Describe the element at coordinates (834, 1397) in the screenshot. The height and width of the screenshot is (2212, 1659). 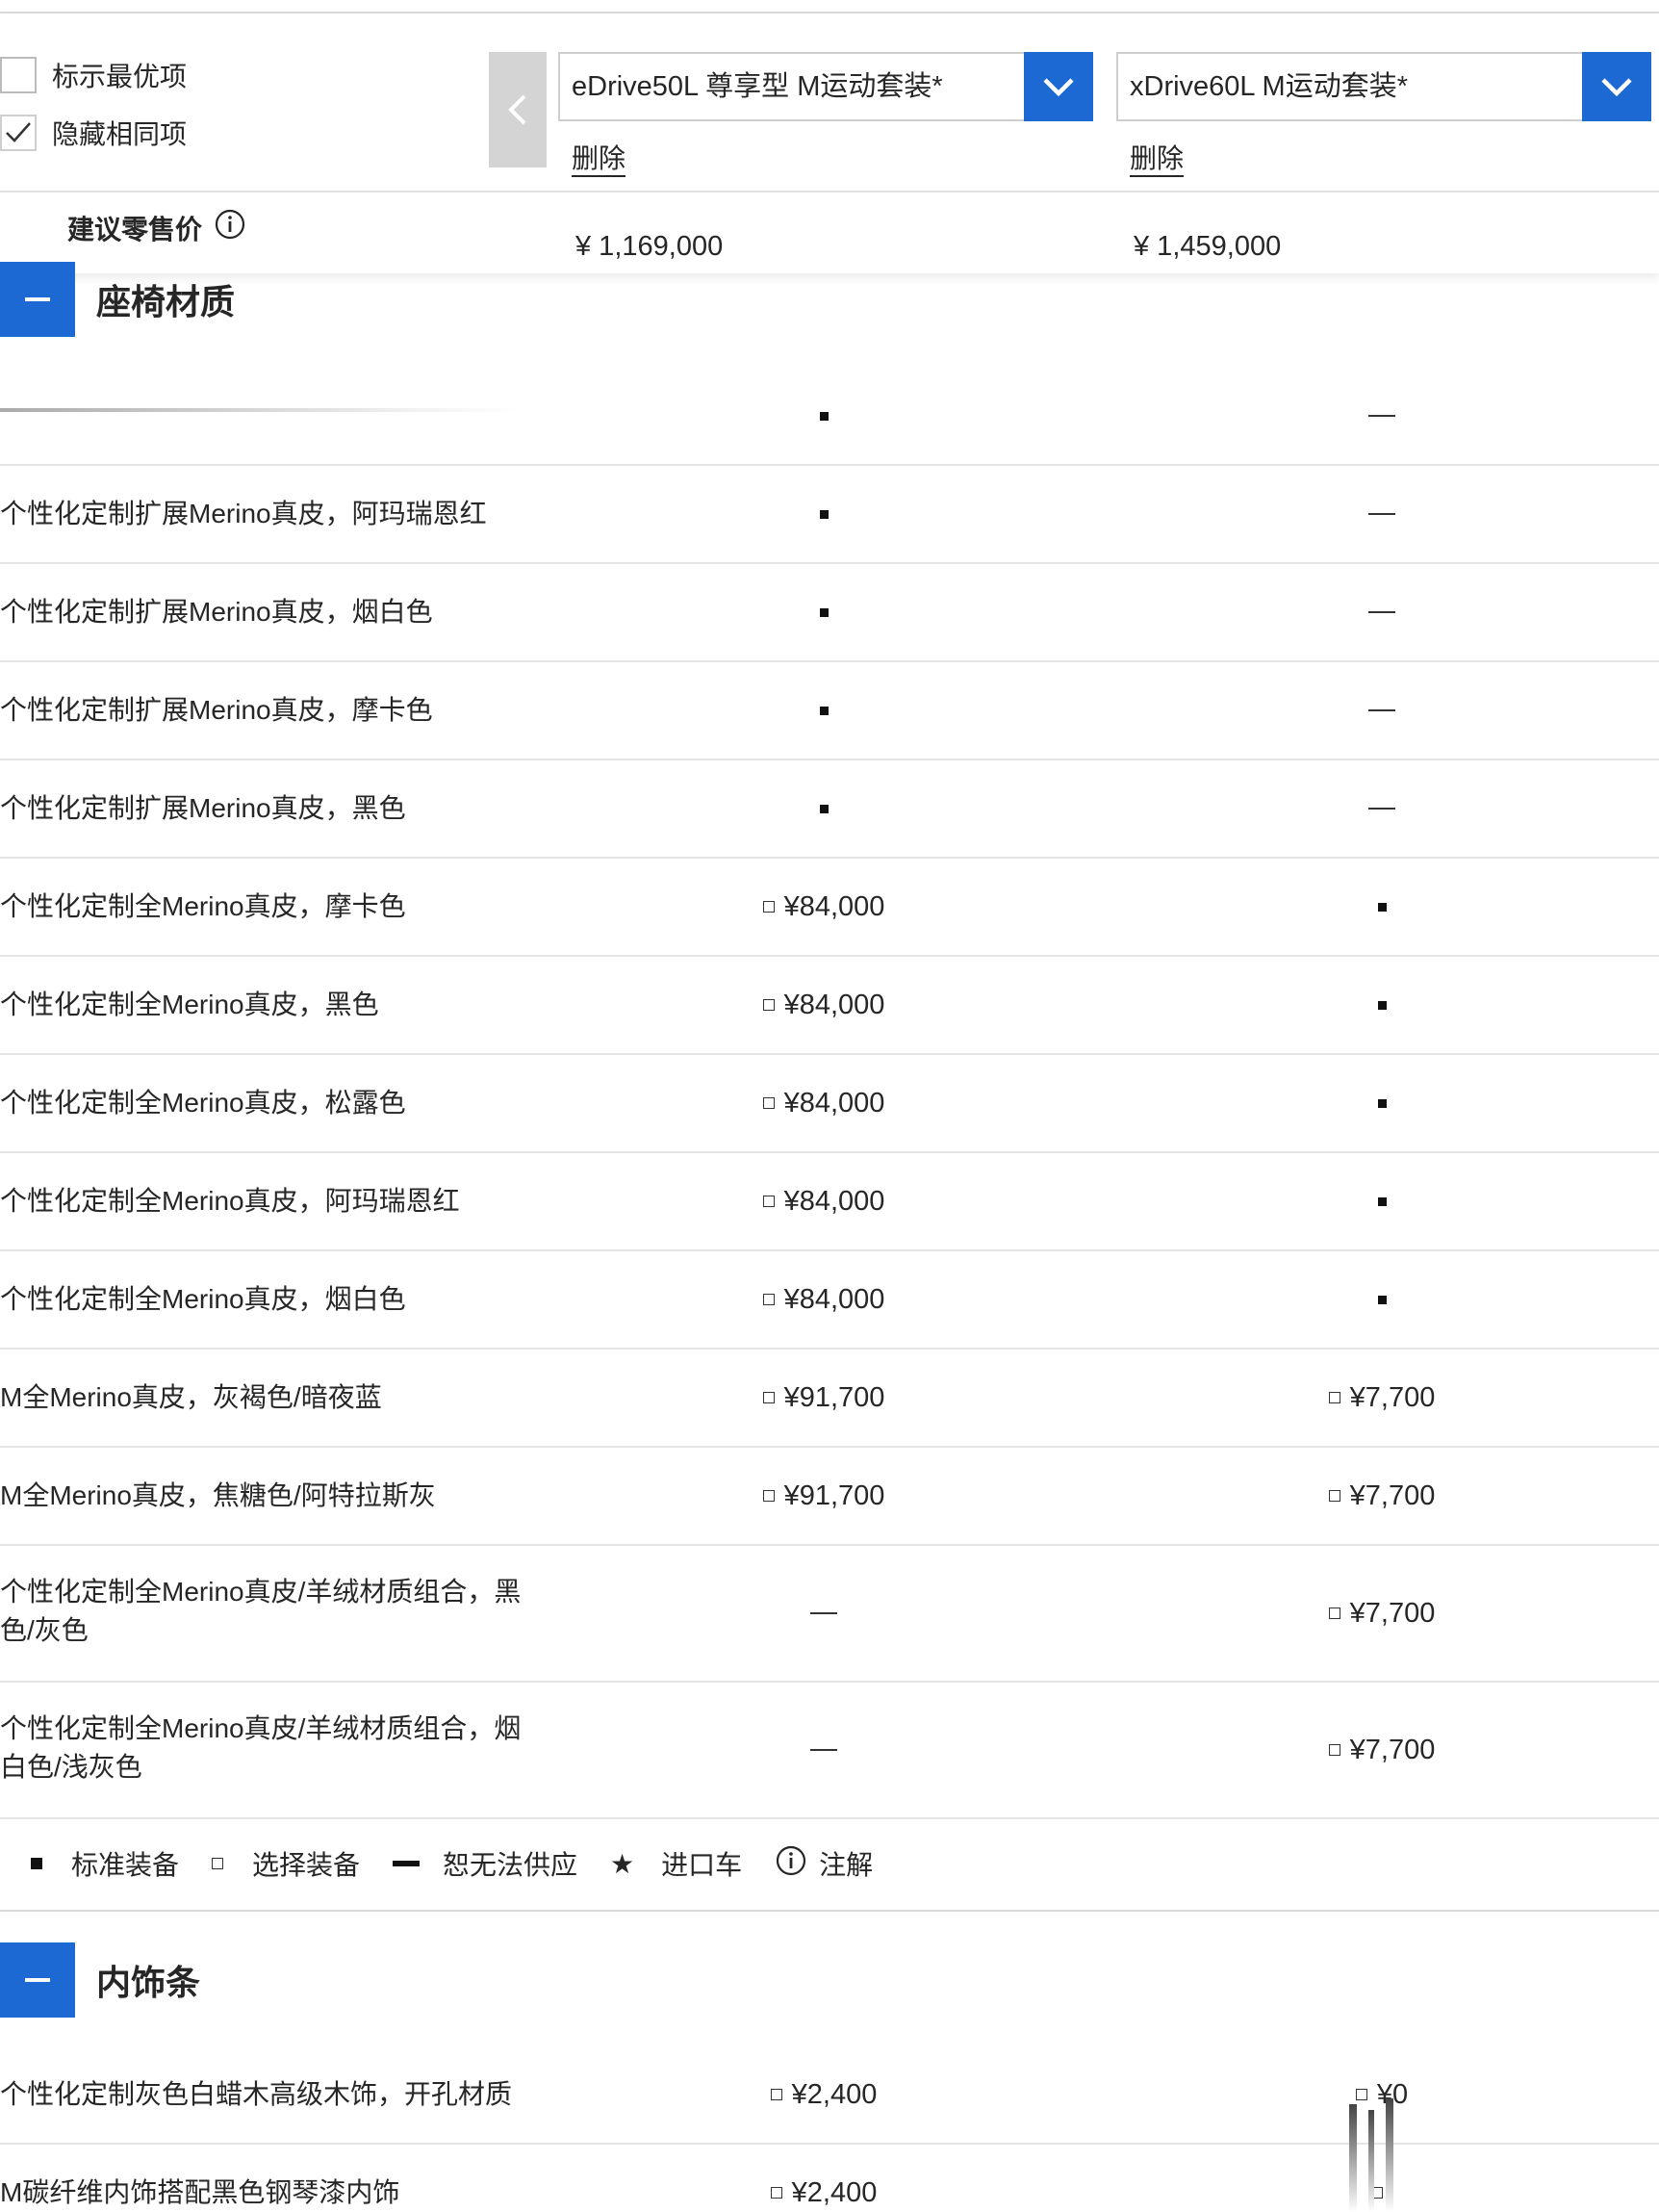
I see `option-price: ¥91,700` at that location.